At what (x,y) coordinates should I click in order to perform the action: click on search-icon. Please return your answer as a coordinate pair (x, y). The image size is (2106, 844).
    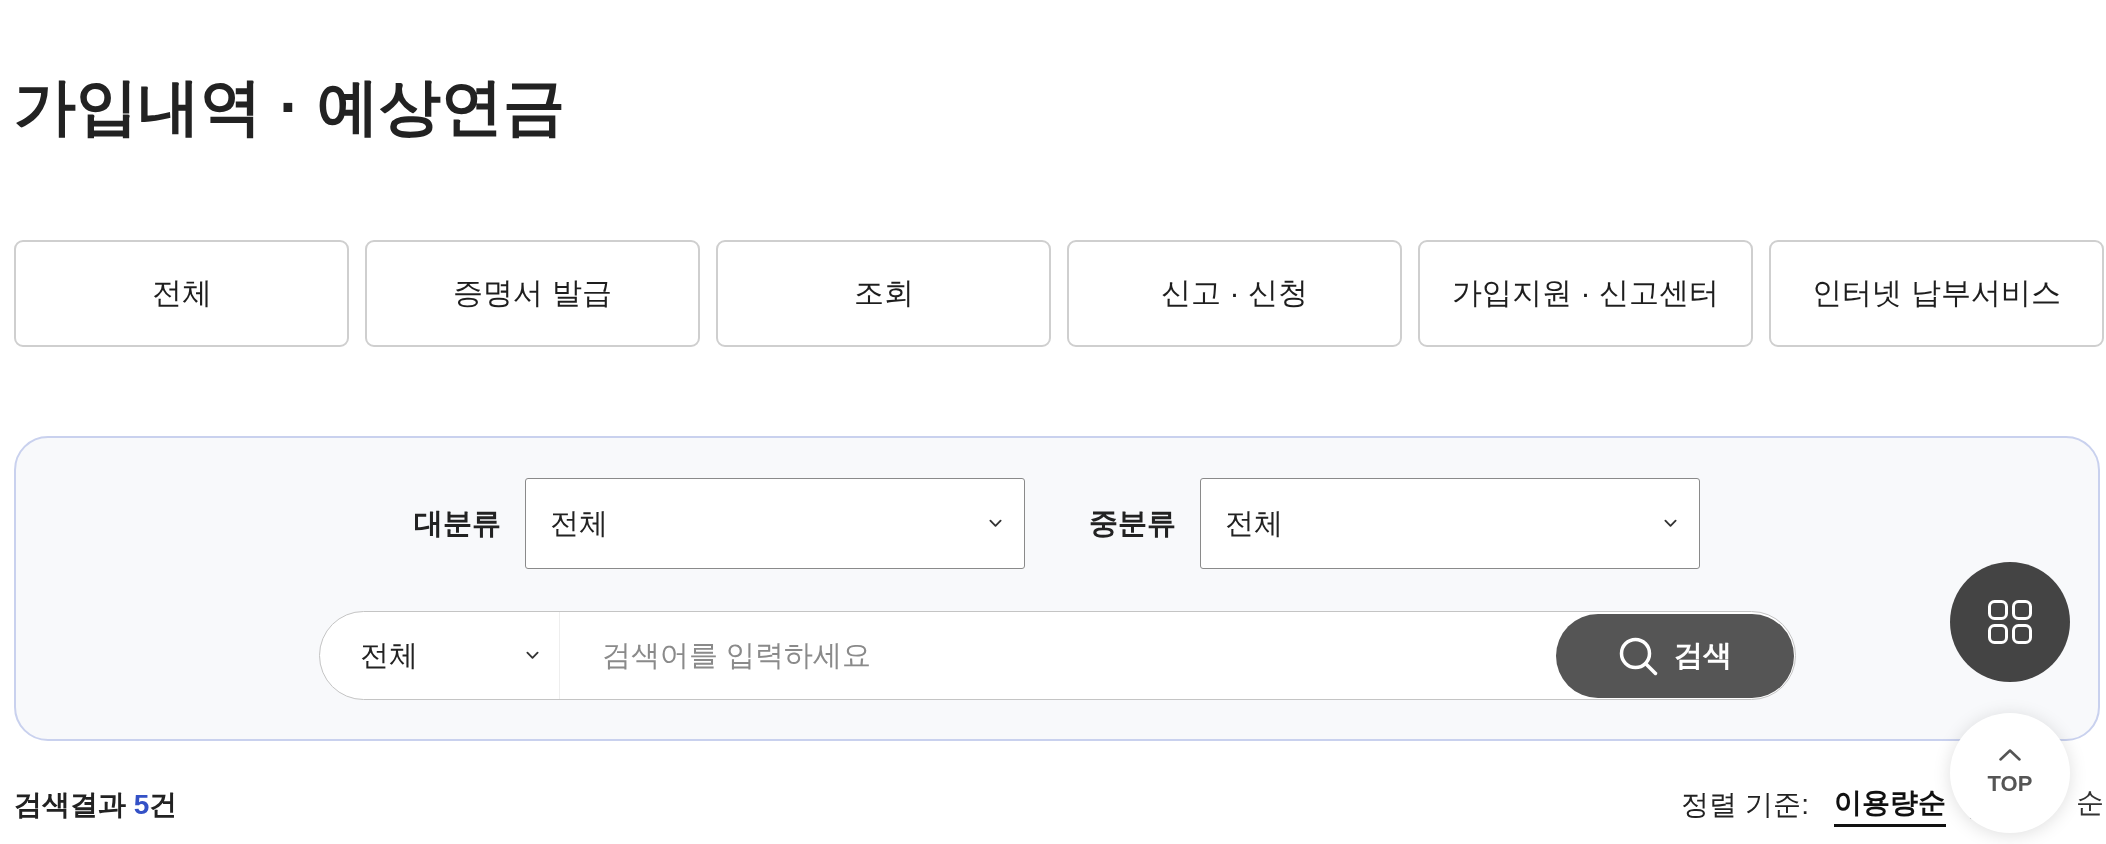
    Looking at the image, I should click on (1637, 655).